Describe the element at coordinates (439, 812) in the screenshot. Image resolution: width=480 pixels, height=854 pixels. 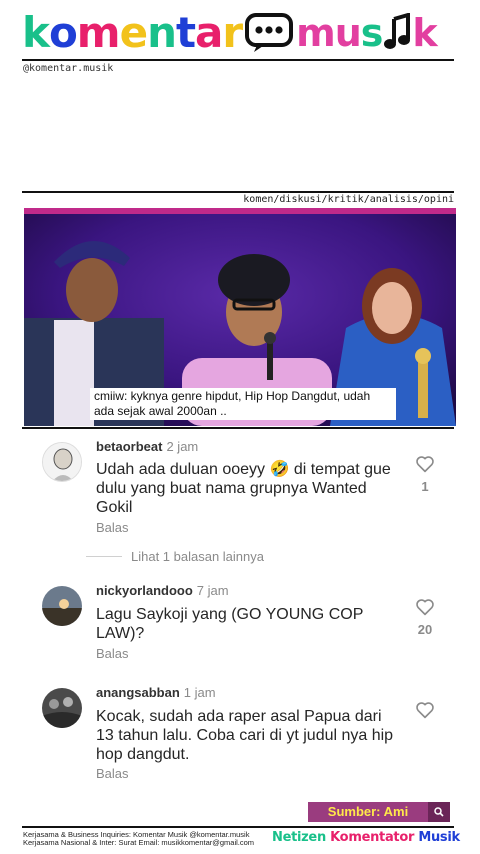
I see `search-icon` at that location.